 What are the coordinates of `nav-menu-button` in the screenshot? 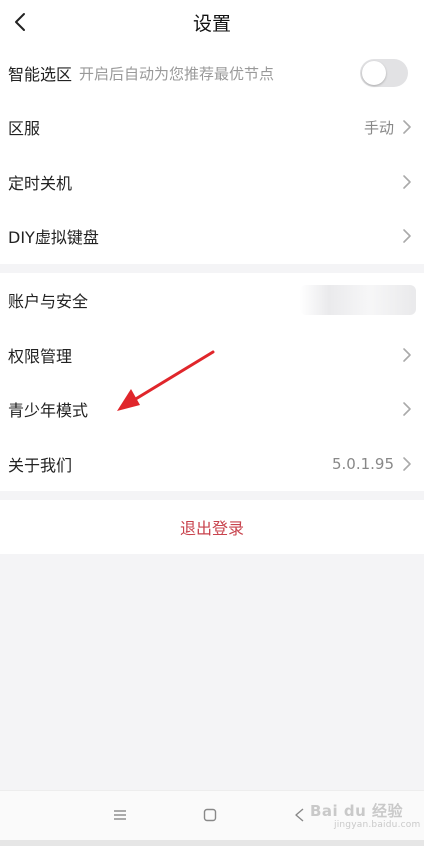 It's located at (120, 815).